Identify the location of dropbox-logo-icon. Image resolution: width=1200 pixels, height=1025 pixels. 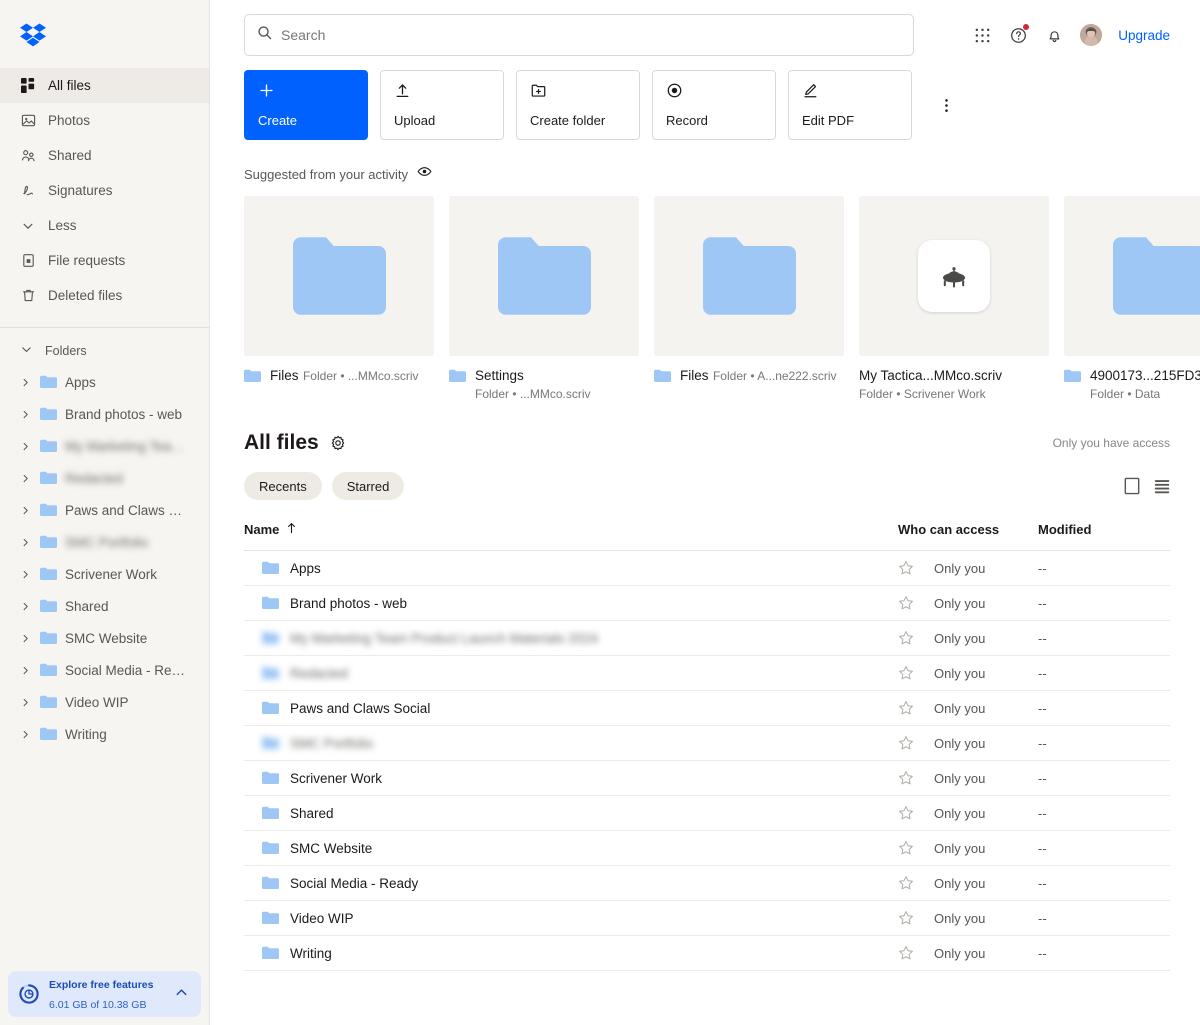
(33, 34).